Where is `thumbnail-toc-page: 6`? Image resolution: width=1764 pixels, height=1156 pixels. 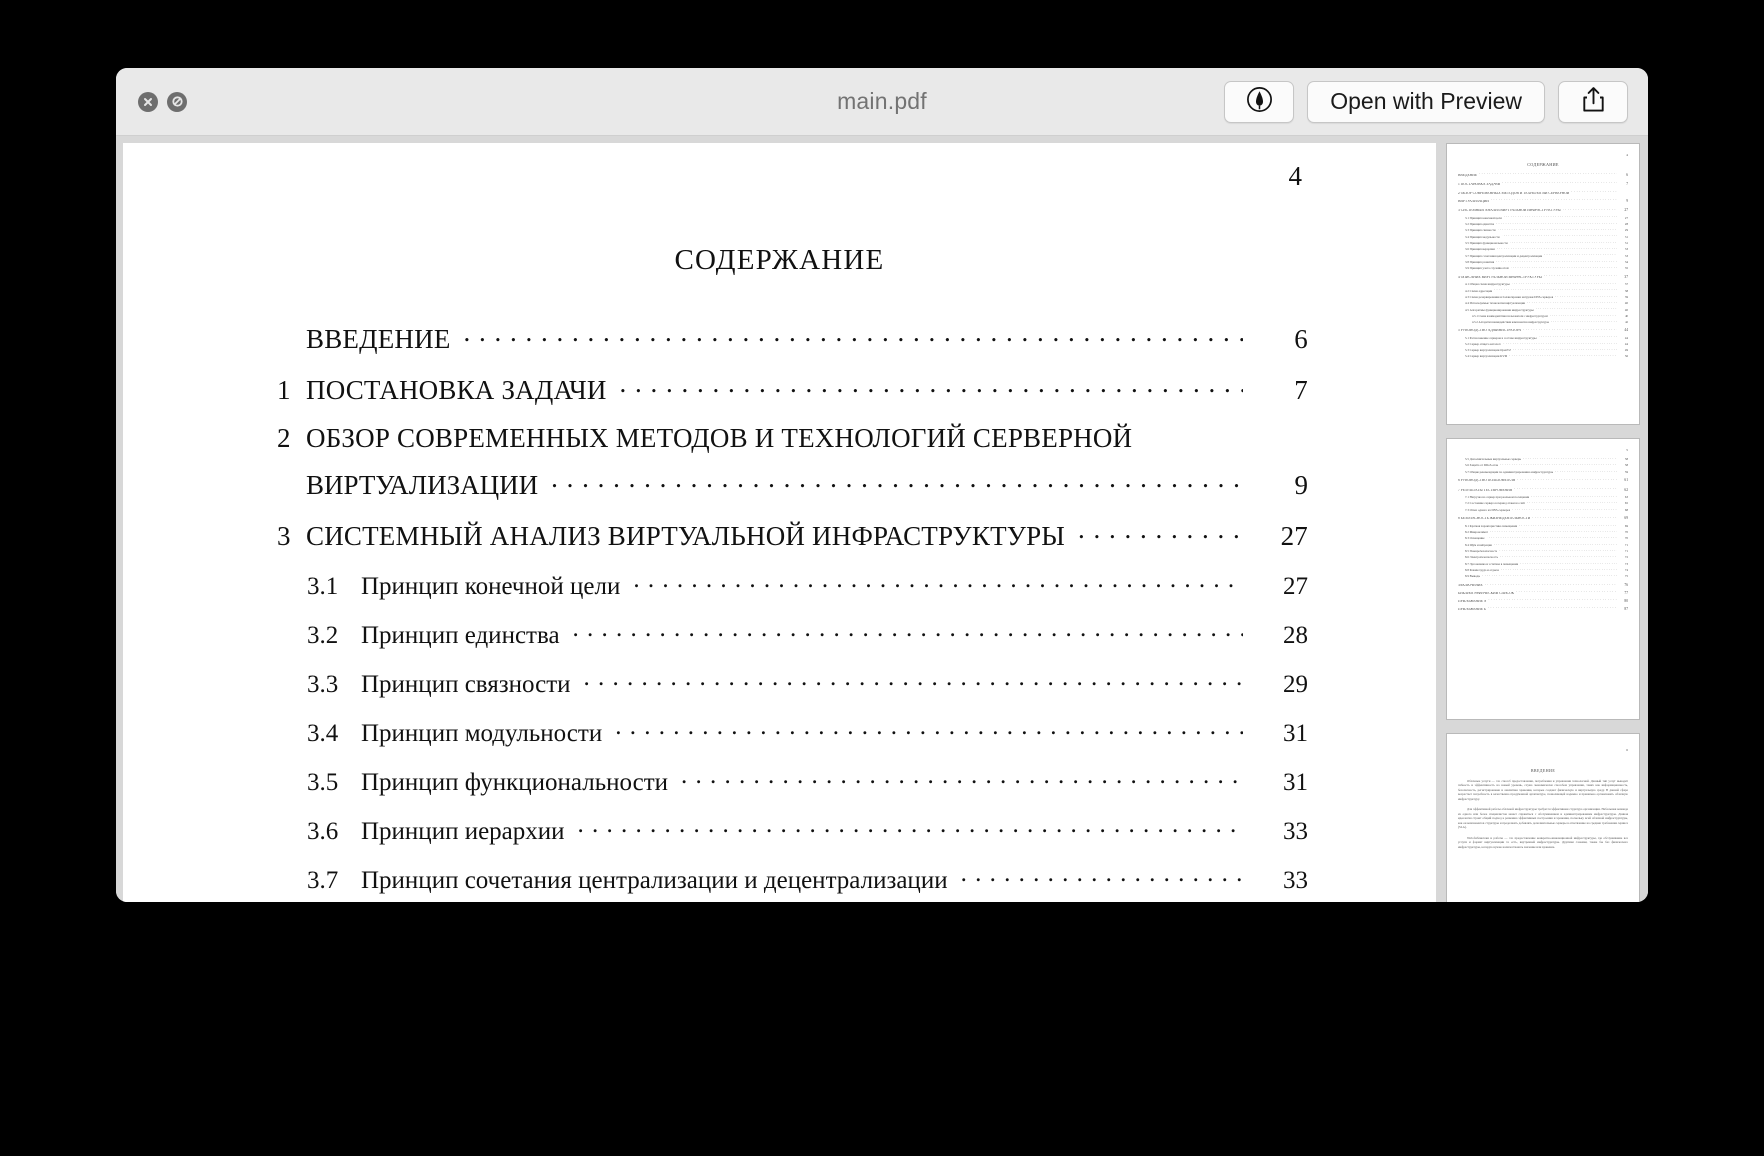 thumbnail-toc-page: 6 is located at coordinates (1627, 174).